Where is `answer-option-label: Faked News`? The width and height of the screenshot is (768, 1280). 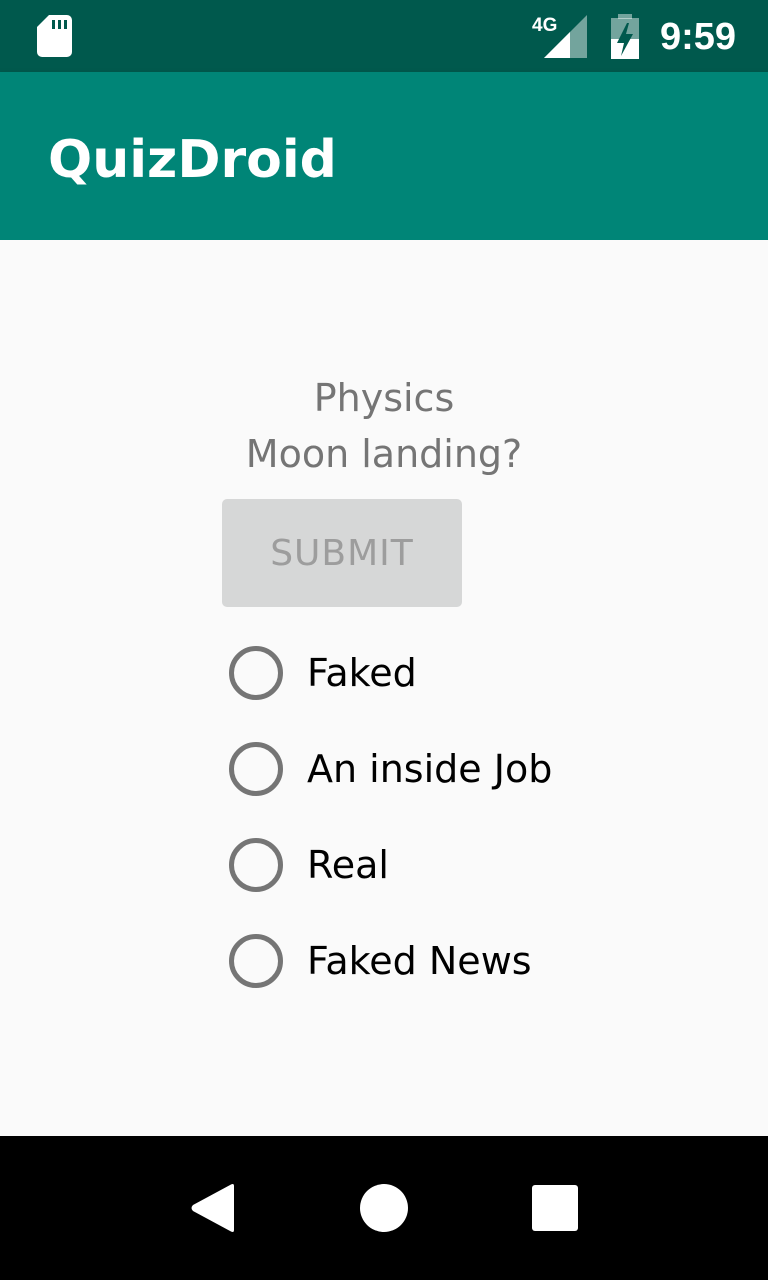
answer-option-label: Faked News is located at coordinates (419, 961).